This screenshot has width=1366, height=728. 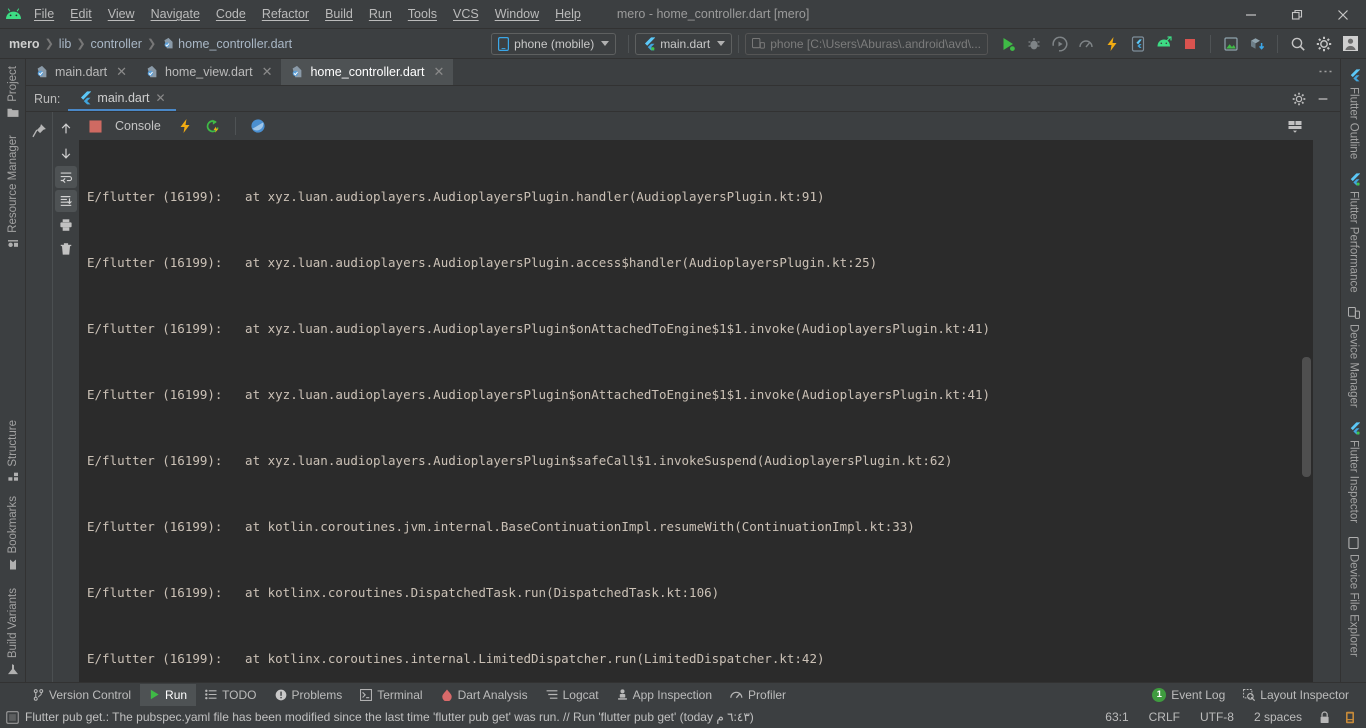 I want to click on dart-file-icon, so click(x=42, y=72).